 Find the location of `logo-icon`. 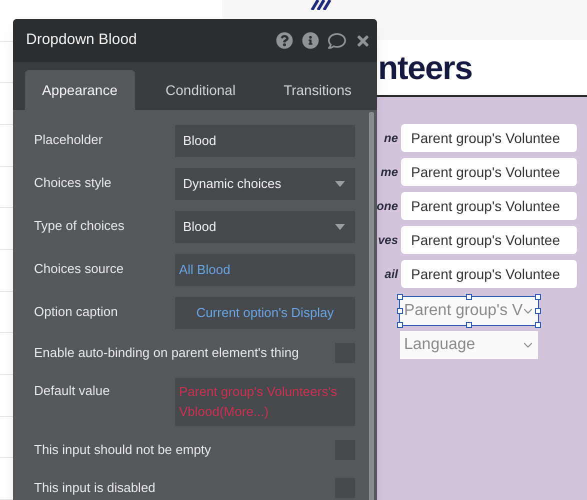

logo-icon is located at coordinates (322, 5).